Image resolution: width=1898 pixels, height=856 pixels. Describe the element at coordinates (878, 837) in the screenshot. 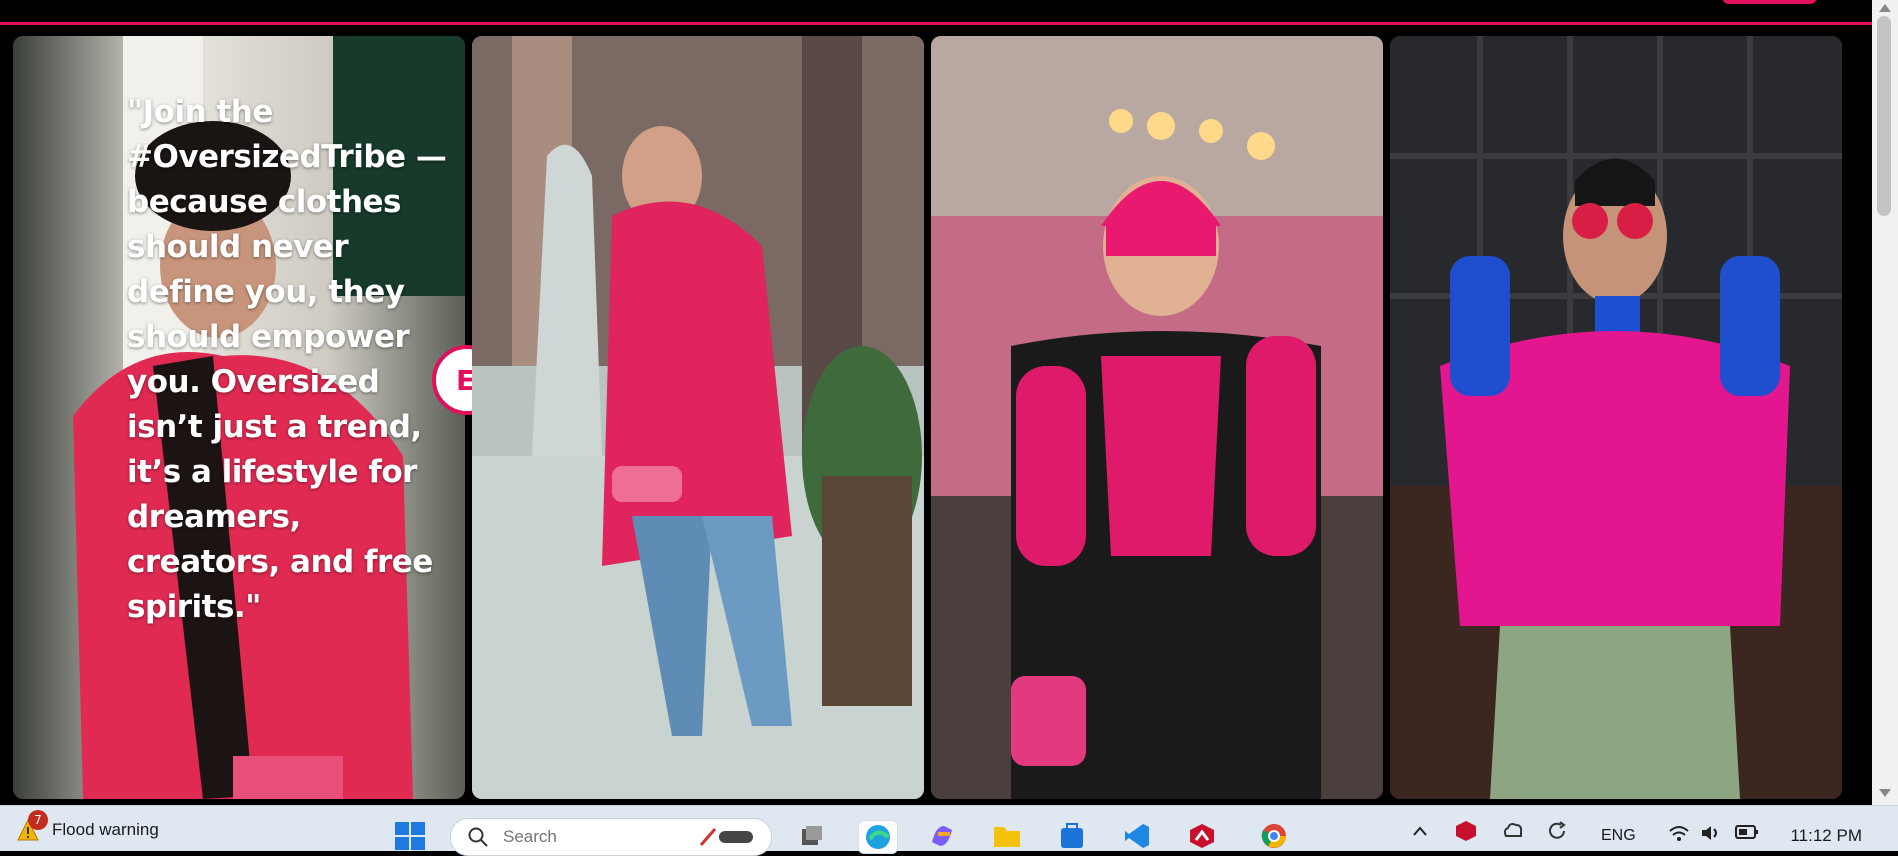

I see `edge-browser-icon` at that location.